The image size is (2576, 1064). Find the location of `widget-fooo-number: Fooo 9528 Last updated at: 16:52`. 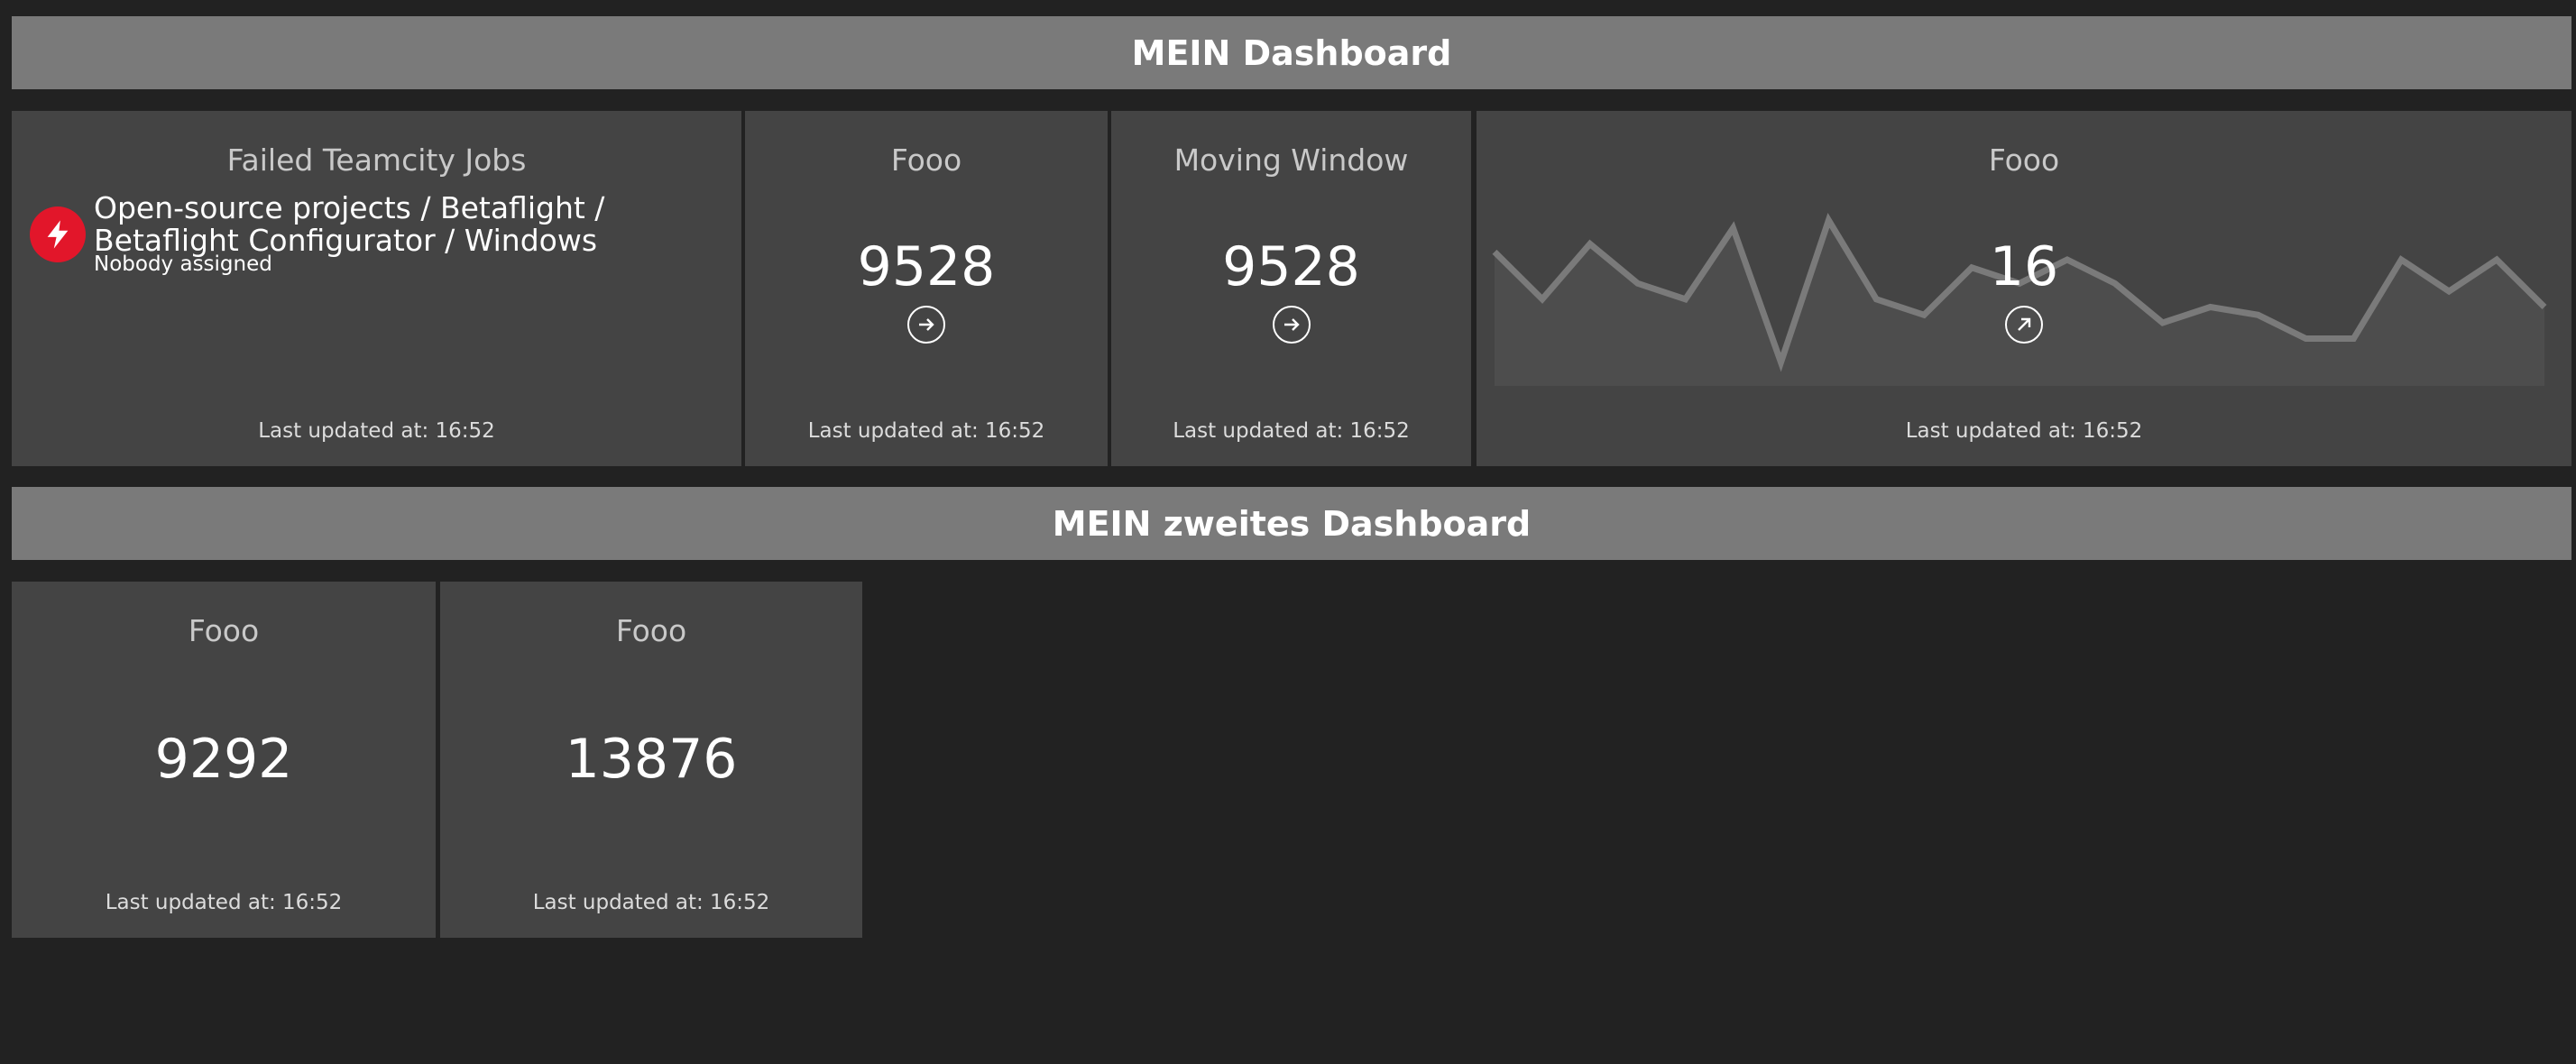

widget-fooo-number: Fooo 9528 Last updated at: 16:52 is located at coordinates (927, 288).